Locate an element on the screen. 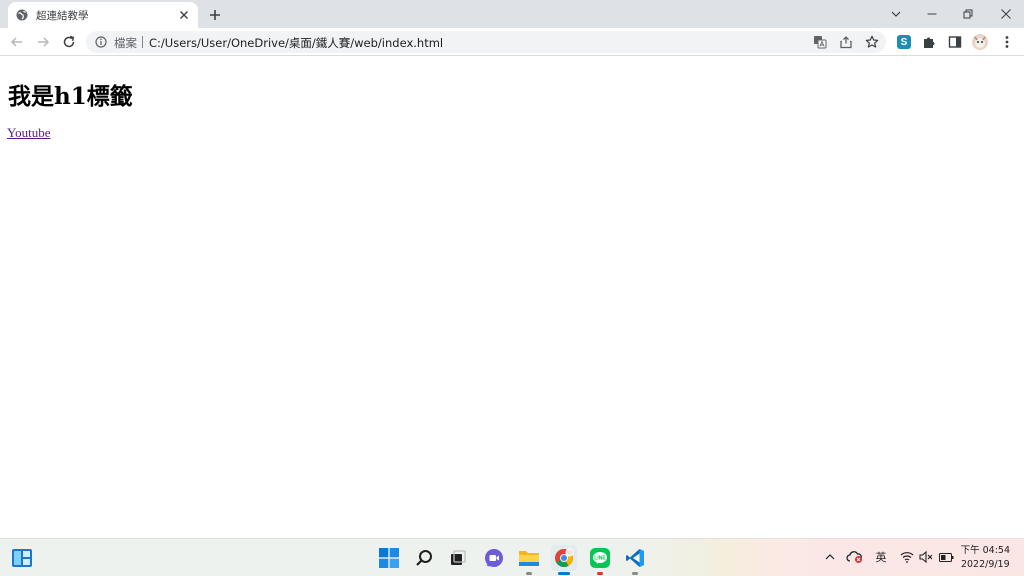  input-language-indicator: 英 is located at coordinates (881, 557).